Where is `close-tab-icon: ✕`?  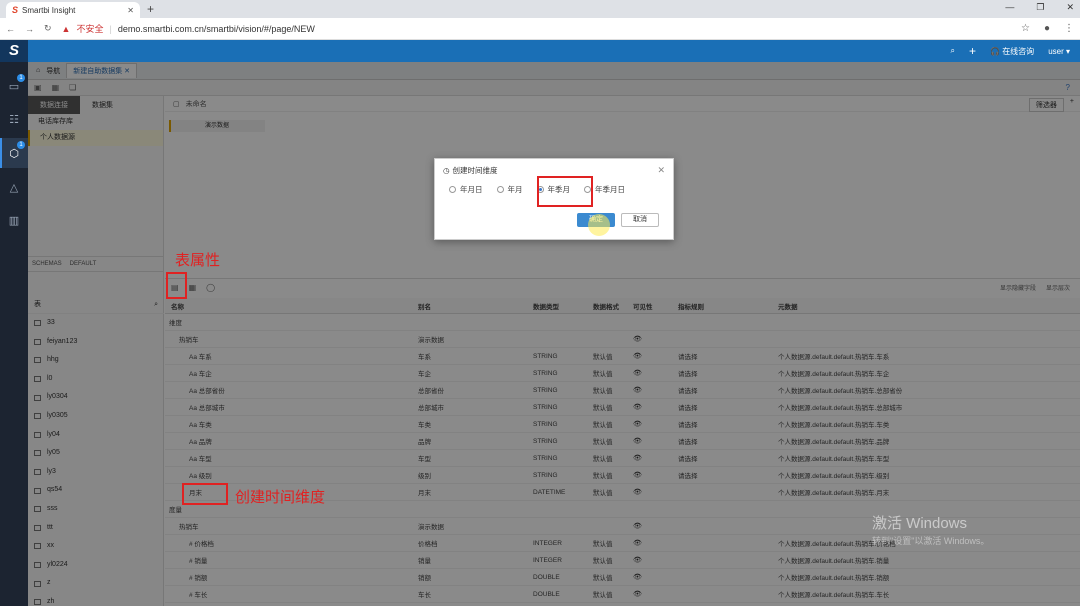 close-tab-icon: ✕ is located at coordinates (130, 10).